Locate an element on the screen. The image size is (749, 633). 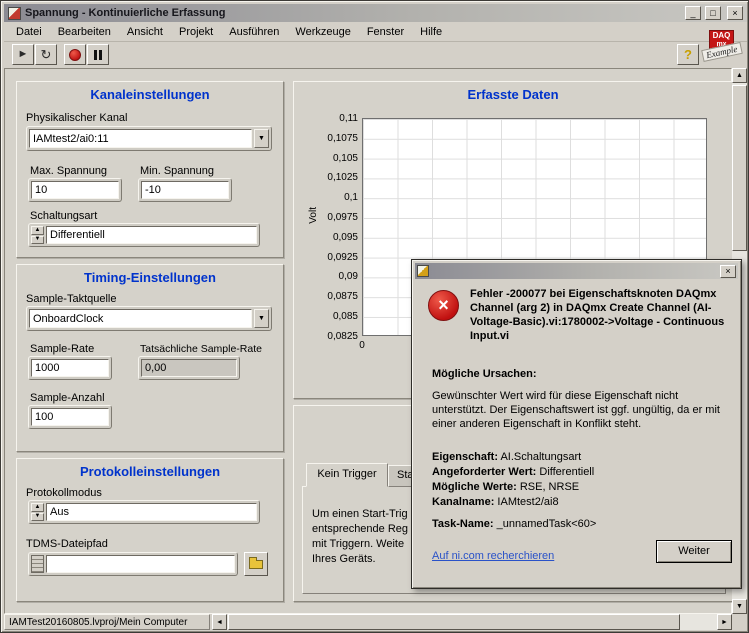
y-axis-tick: 0,0975 is located at coordinates (342, 217).